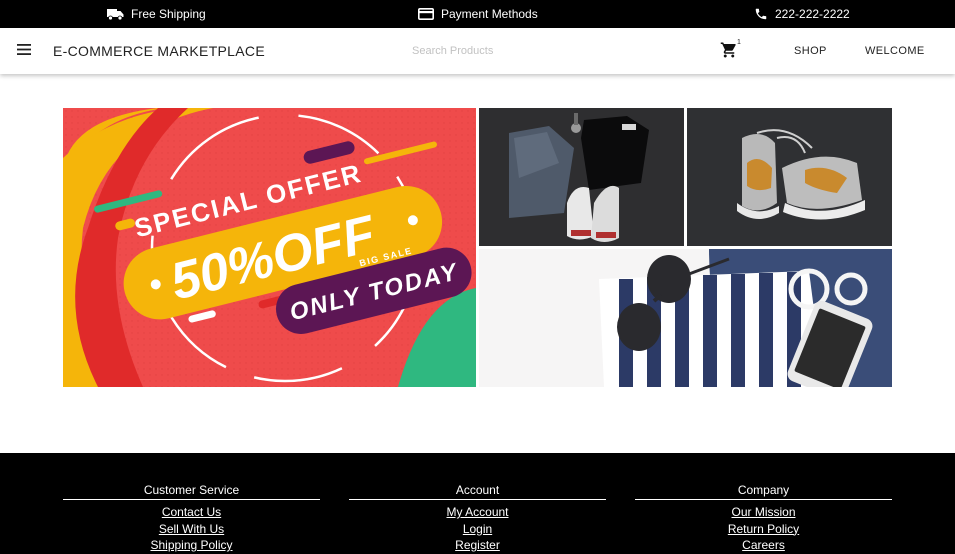  I want to click on footer-link-return-policy: Return Policy, so click(763, 529).